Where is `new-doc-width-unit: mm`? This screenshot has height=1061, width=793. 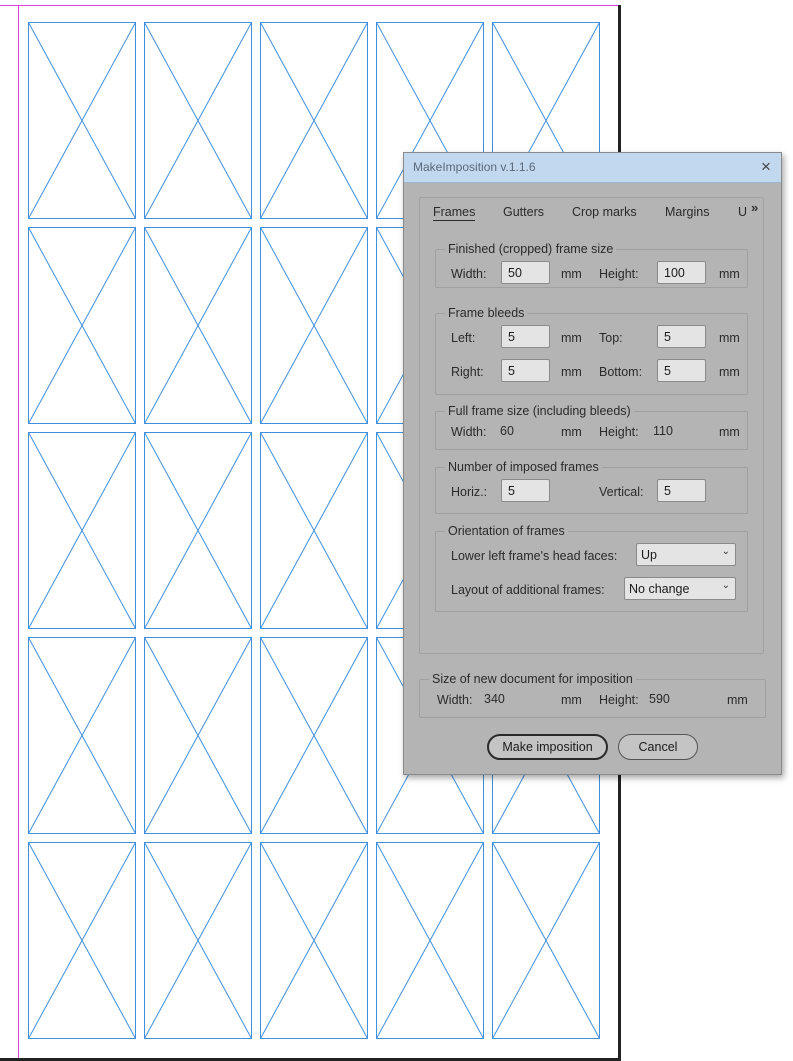 new-doc-width-unit: mm is located at coordinates (571, 700).